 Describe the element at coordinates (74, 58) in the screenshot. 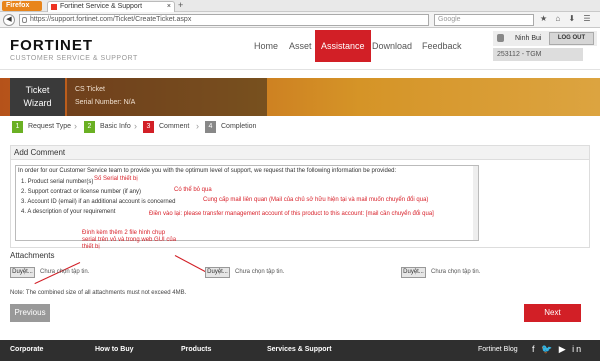

I see `logo-subtitle: CUSTOMER SERVICE & SUPPORT` at that location.